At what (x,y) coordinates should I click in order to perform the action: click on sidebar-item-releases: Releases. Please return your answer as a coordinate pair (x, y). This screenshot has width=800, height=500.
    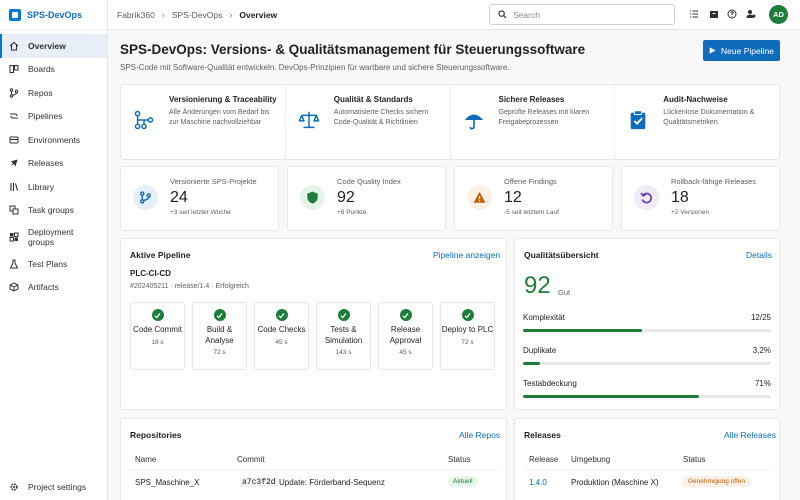
    Looking at the image, I should click on (53, 164).